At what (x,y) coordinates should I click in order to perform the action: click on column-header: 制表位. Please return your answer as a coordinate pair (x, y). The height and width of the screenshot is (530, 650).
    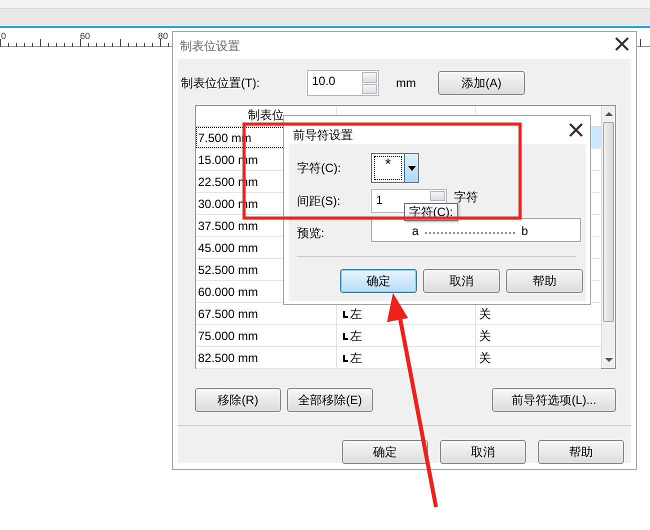
    Looking at the image, I should click on (266, 117).